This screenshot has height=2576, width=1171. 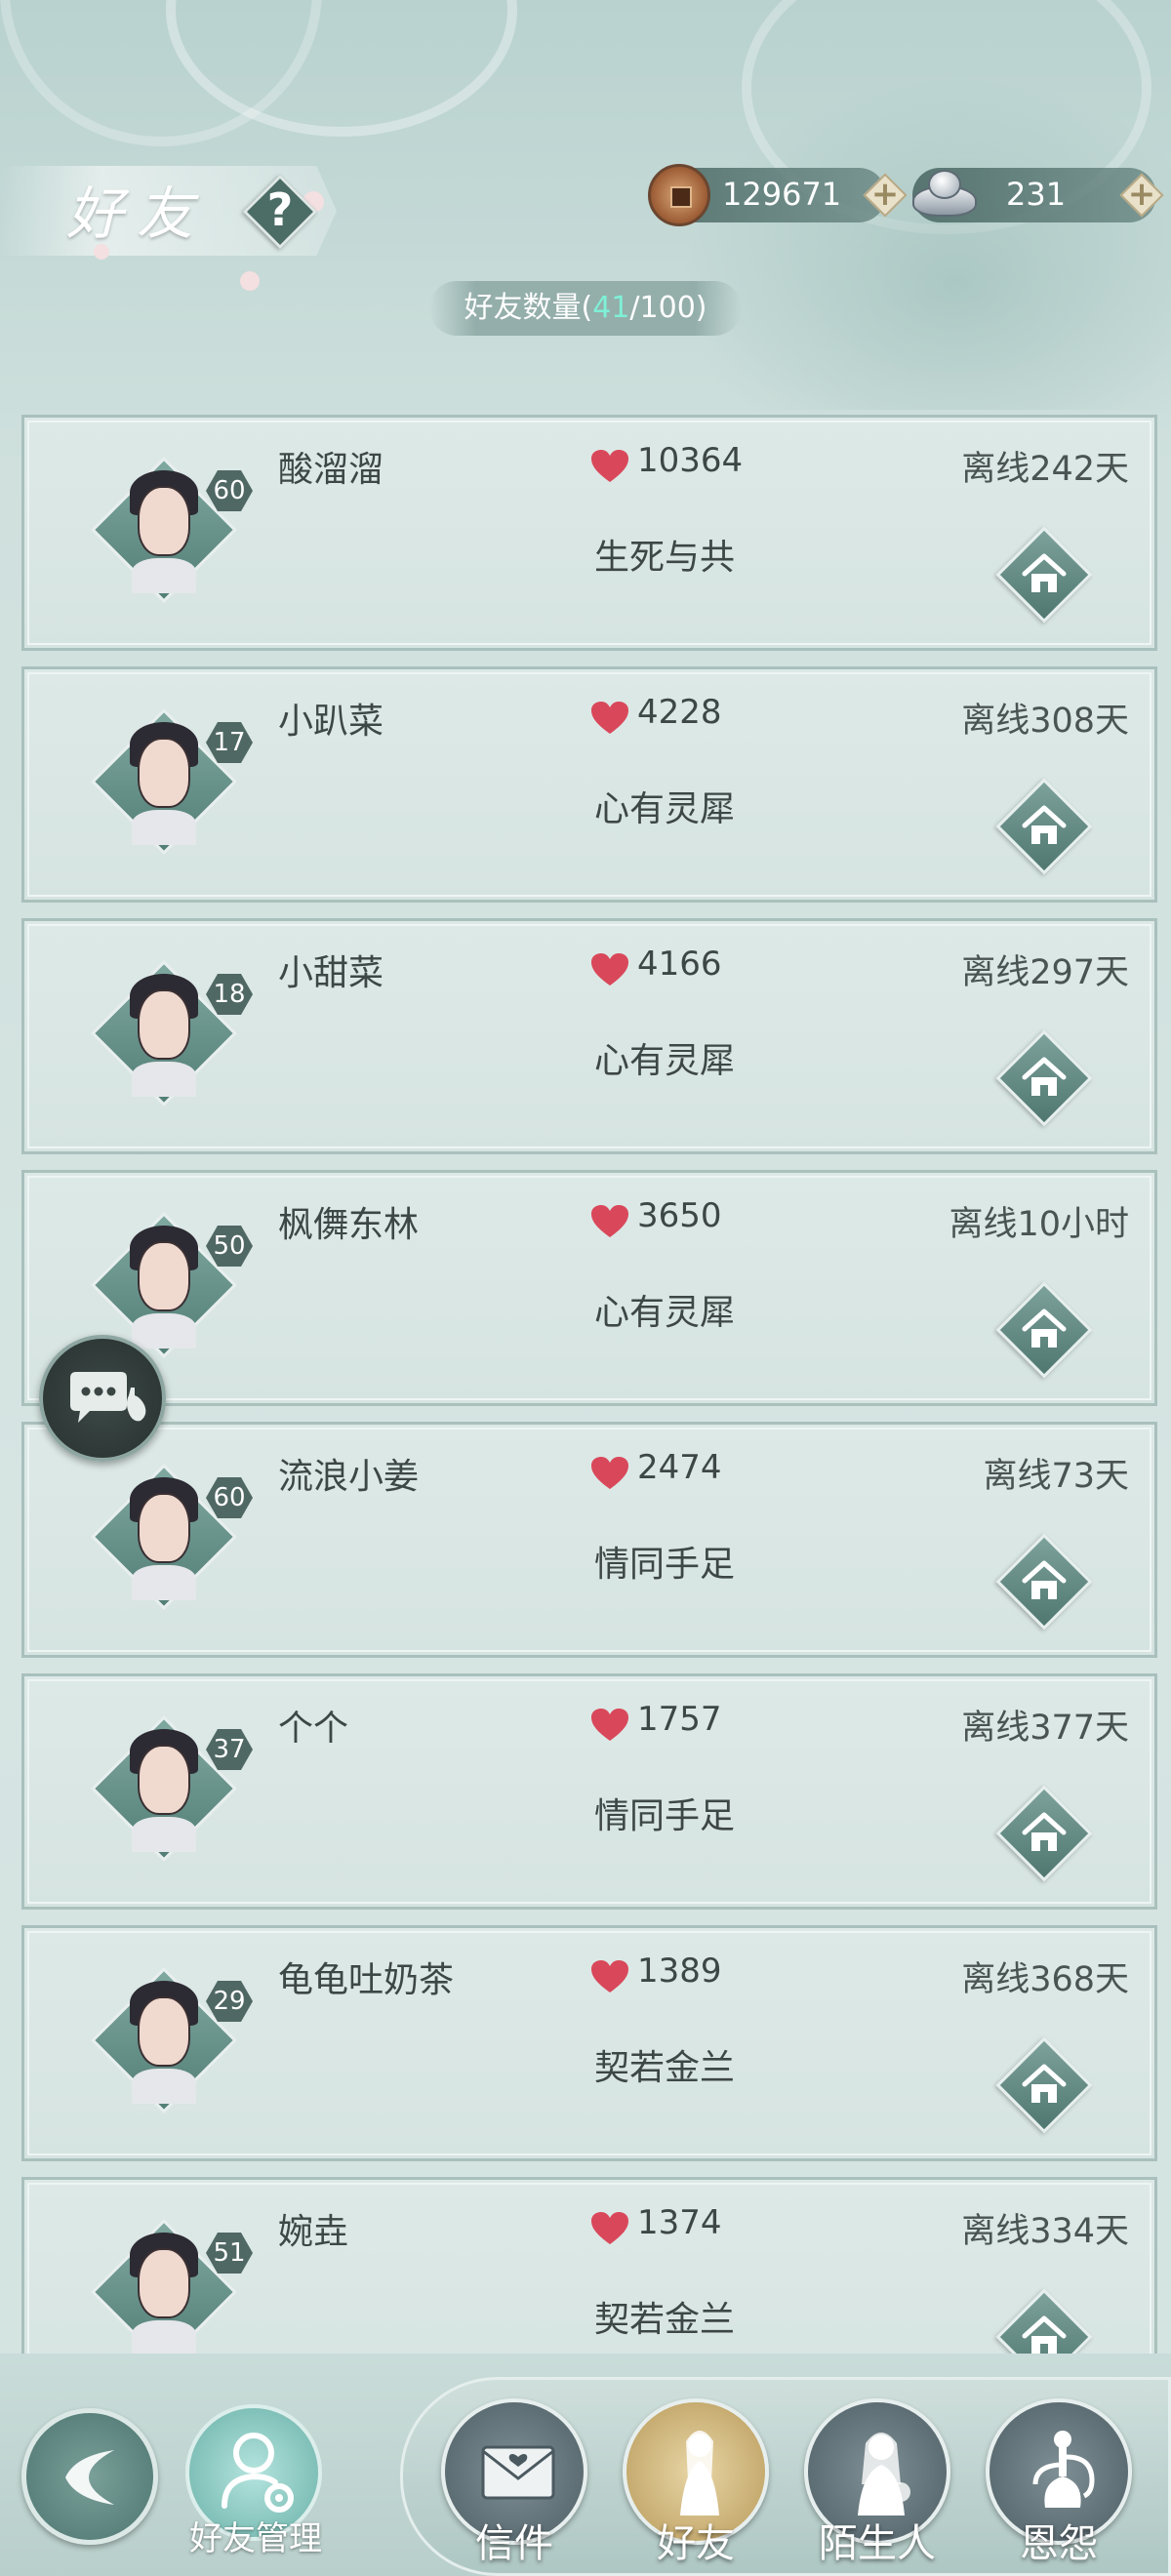 I want to click on silver-ingot-icon, so click(x=945, y=192).